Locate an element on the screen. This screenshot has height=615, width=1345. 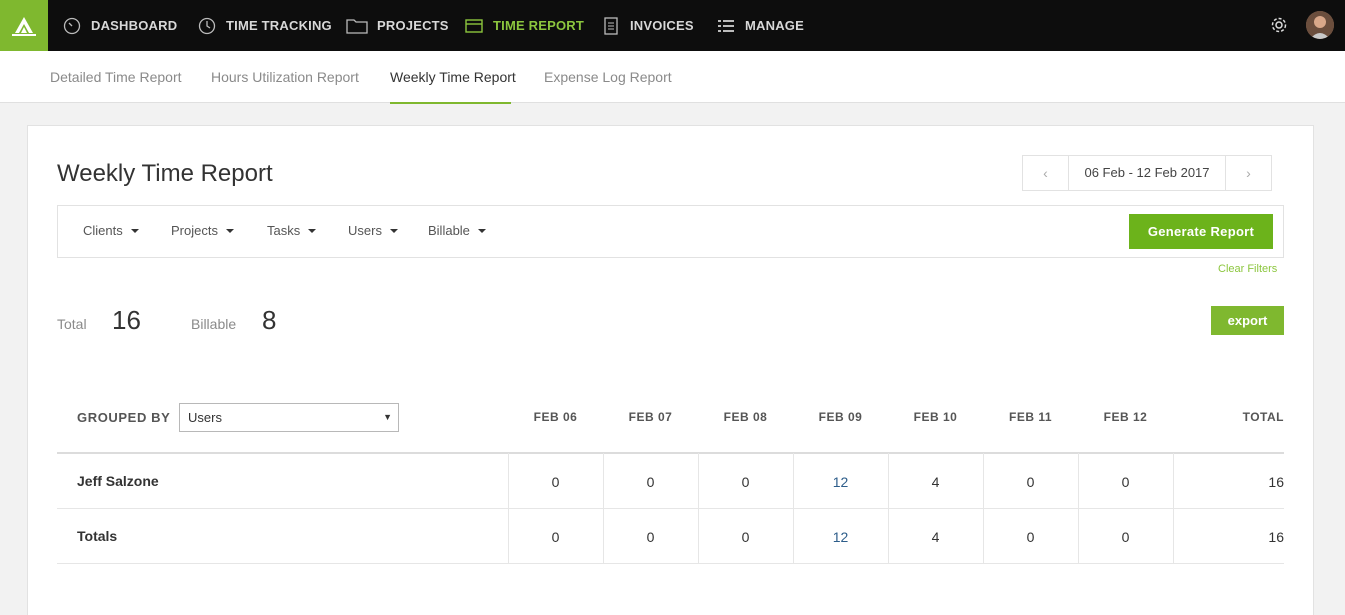
clear-filters-link: Clear Filters is located at coordinates (1247, 269).